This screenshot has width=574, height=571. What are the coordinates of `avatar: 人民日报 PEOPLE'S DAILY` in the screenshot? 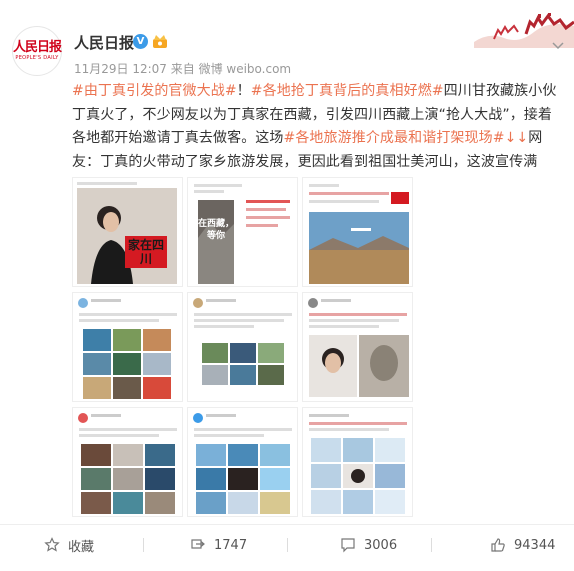 It's located at (37, 51).